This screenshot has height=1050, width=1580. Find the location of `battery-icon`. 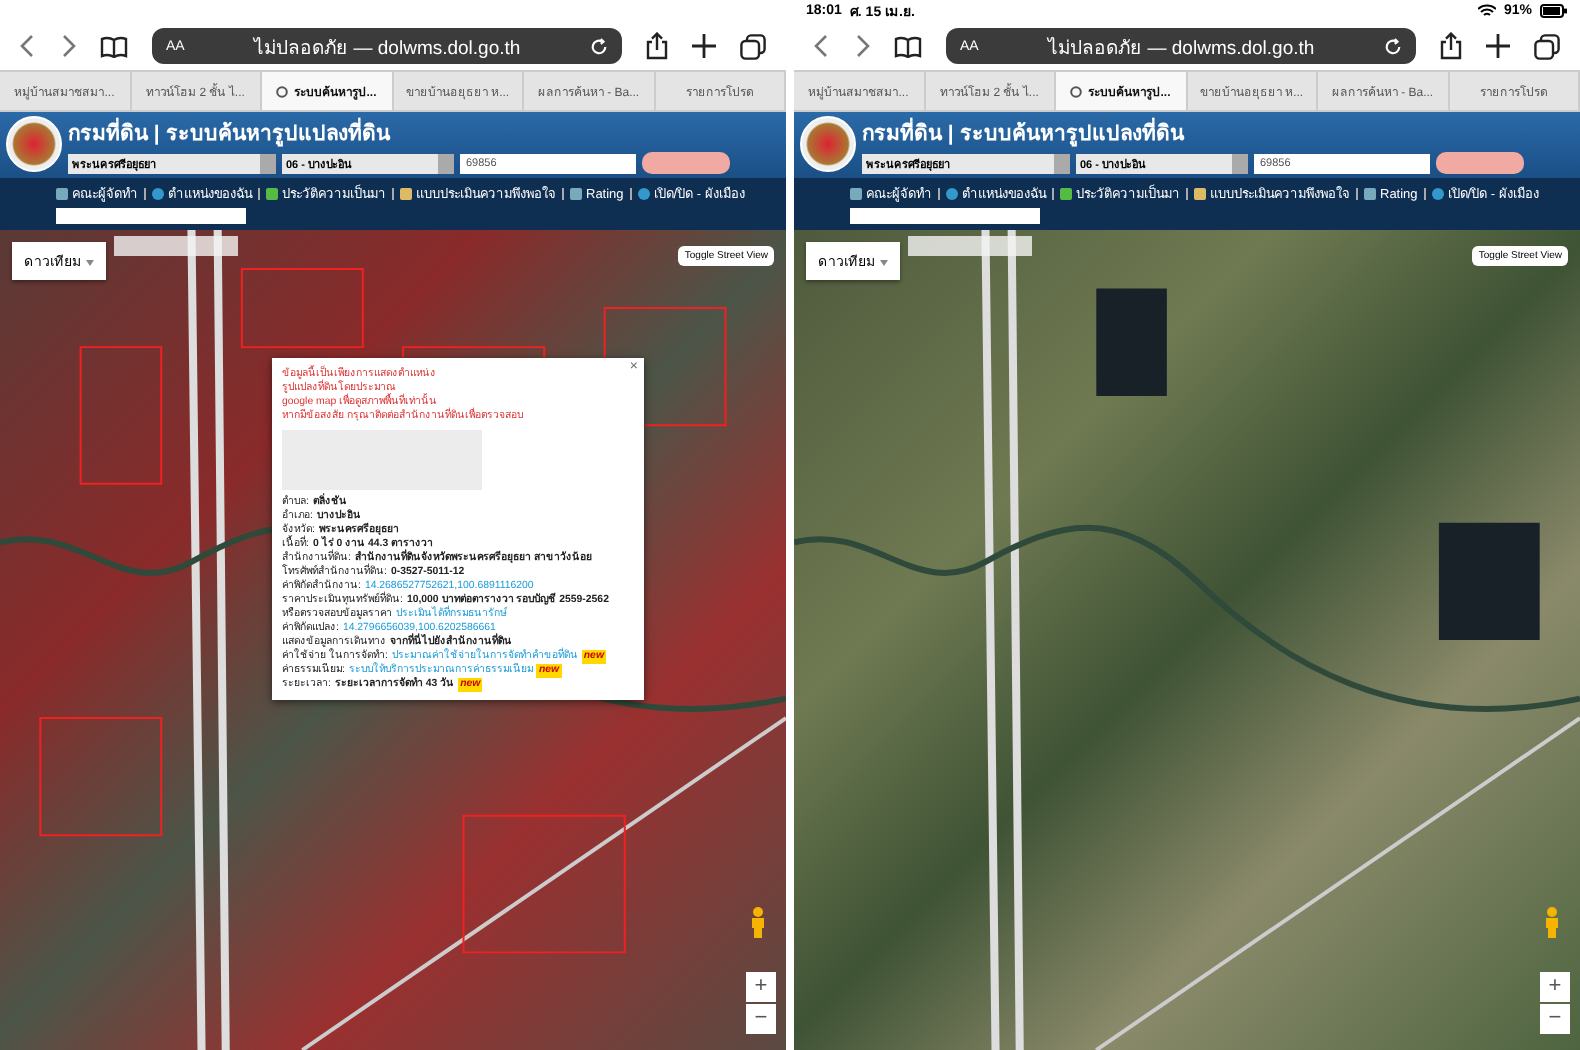

battery-icon is located at coordinates (1554, 11).